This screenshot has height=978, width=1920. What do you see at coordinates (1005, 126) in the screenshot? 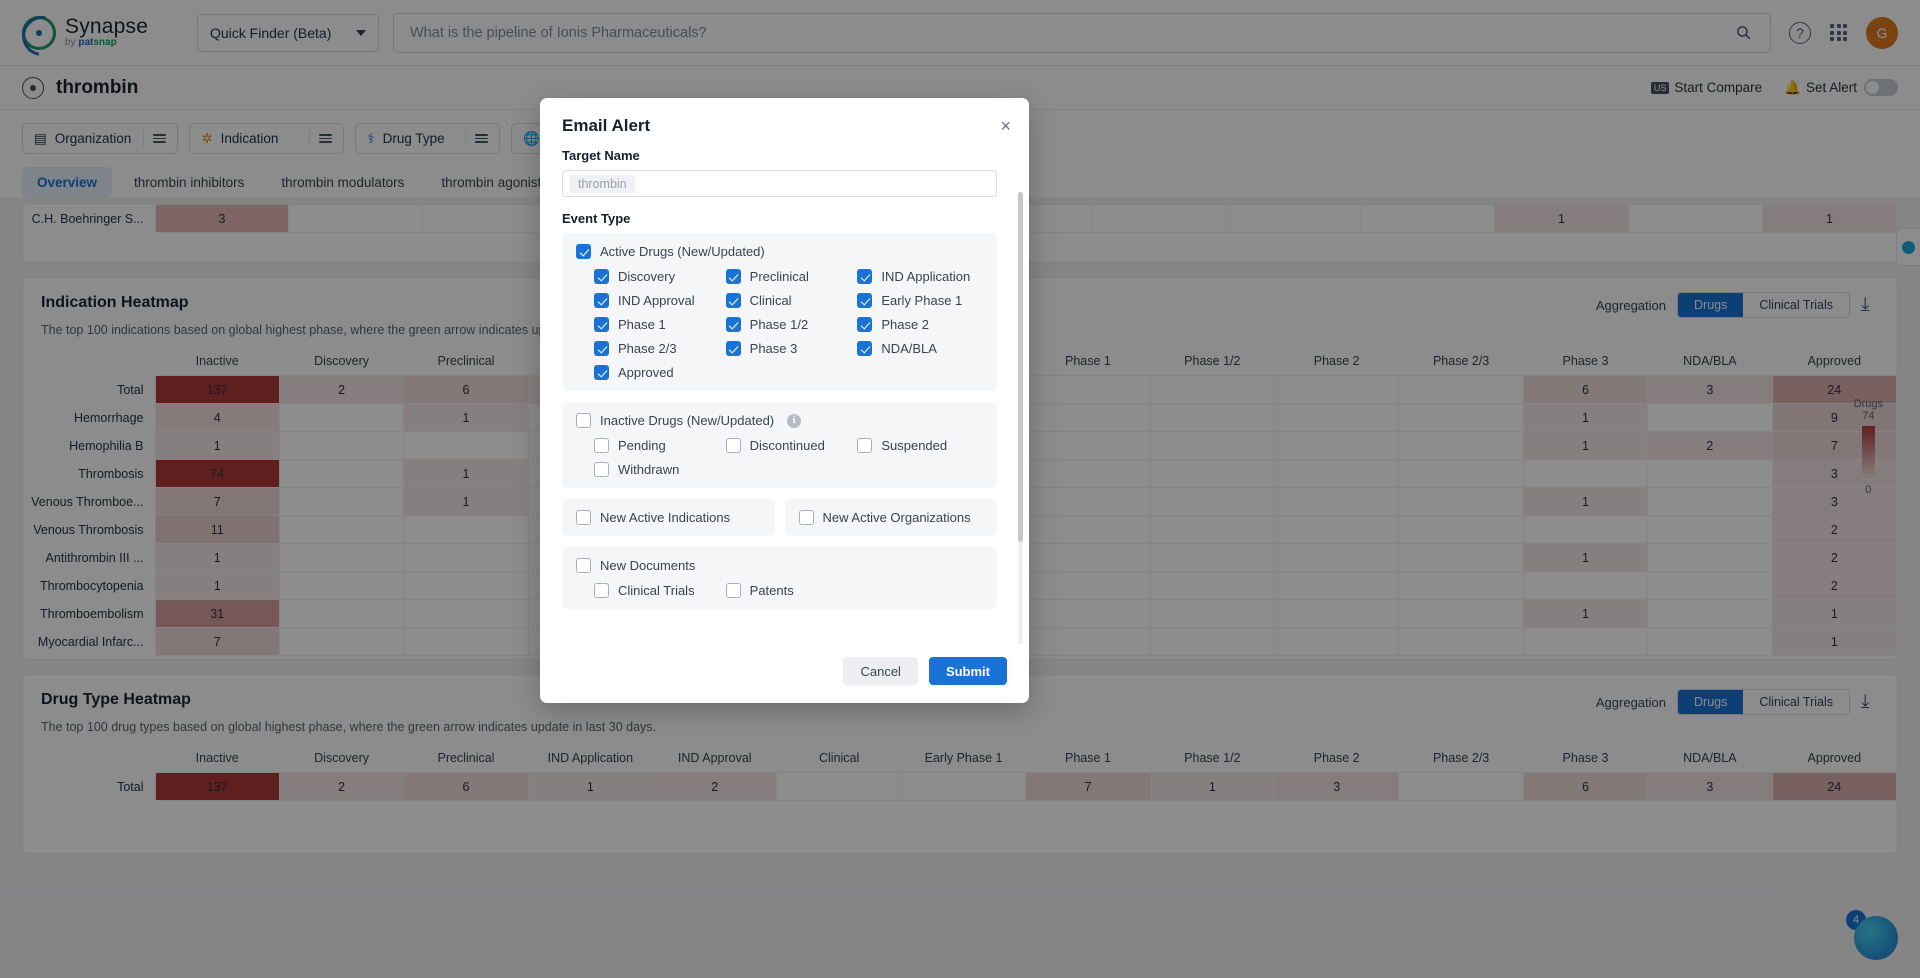
I see `close-icon: ×` at bounding box center [1005, 126].